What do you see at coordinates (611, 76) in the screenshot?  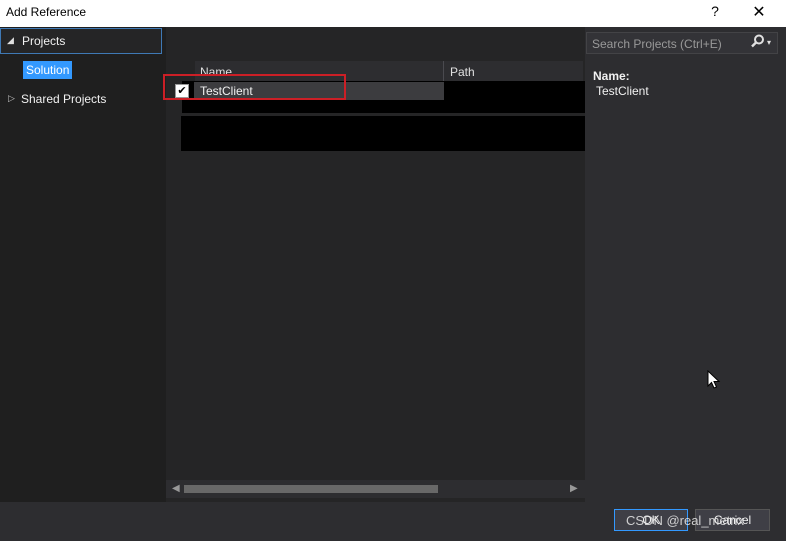 I see `details-name-label: Name:` at bounding box center [611, 76].